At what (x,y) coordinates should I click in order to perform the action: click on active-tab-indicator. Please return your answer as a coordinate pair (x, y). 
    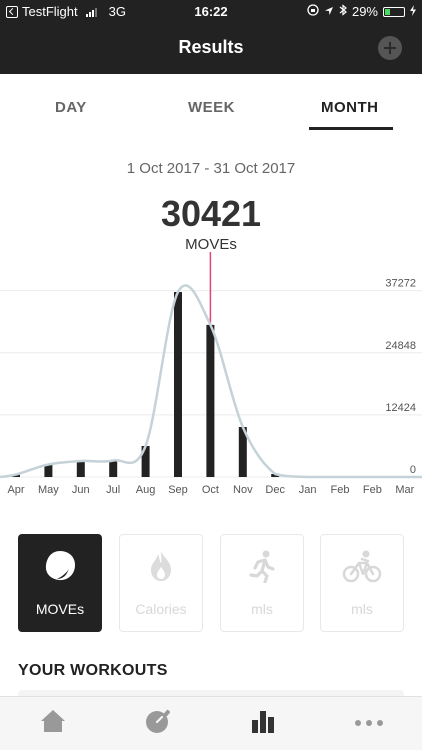
    Looking at the image, I should click on (351, 128).